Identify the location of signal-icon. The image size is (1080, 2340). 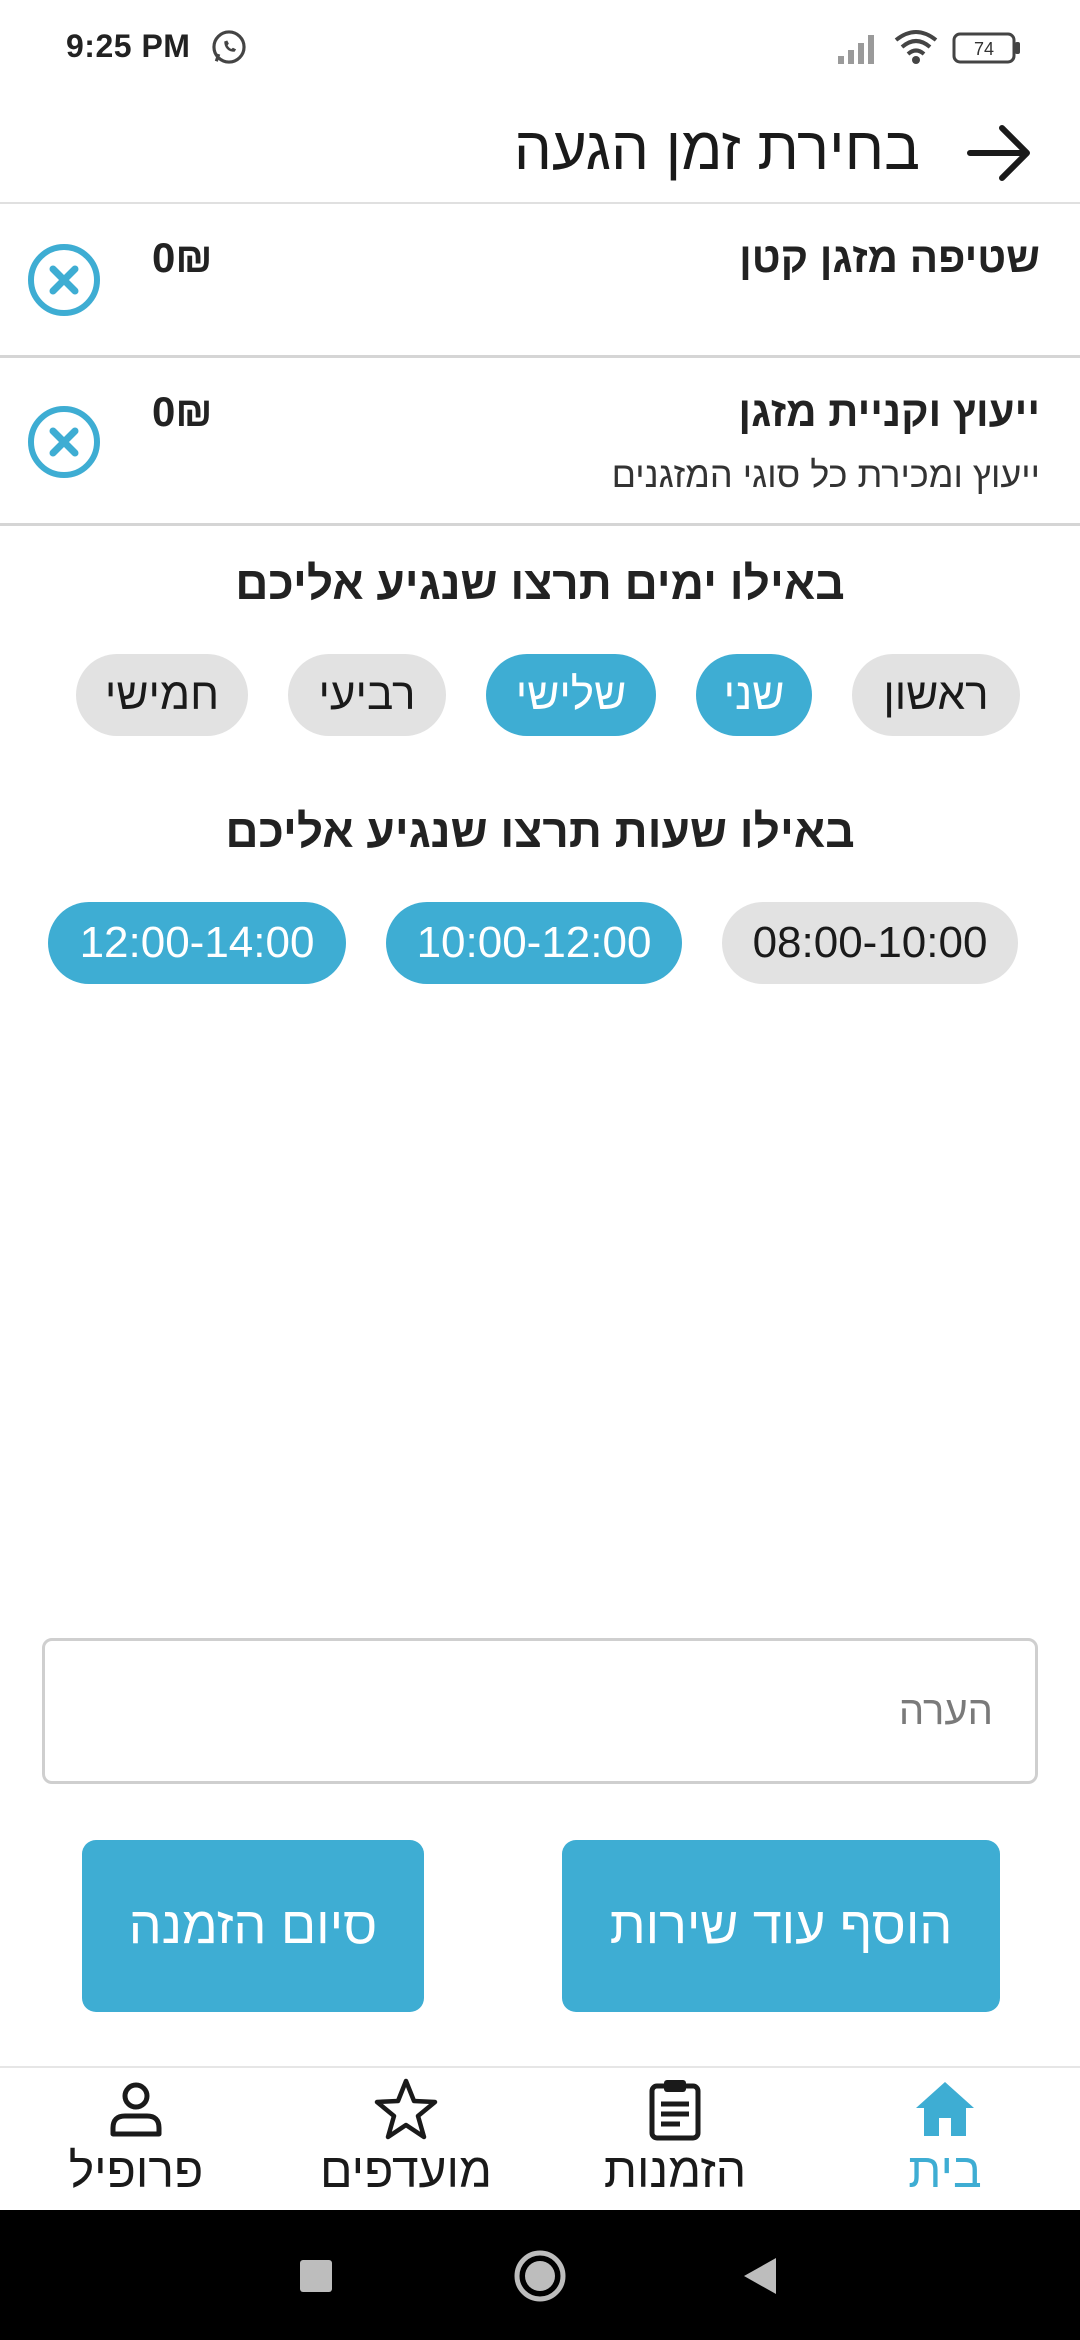
(856, 49).